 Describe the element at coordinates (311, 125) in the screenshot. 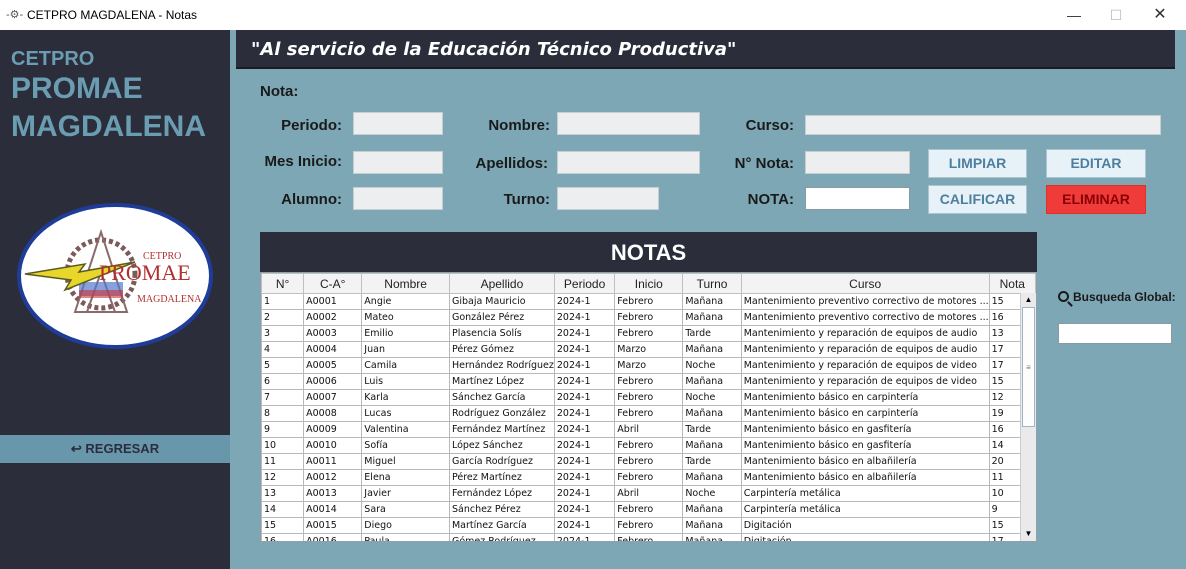

I see `periodo-label: Periodo:` at that location.